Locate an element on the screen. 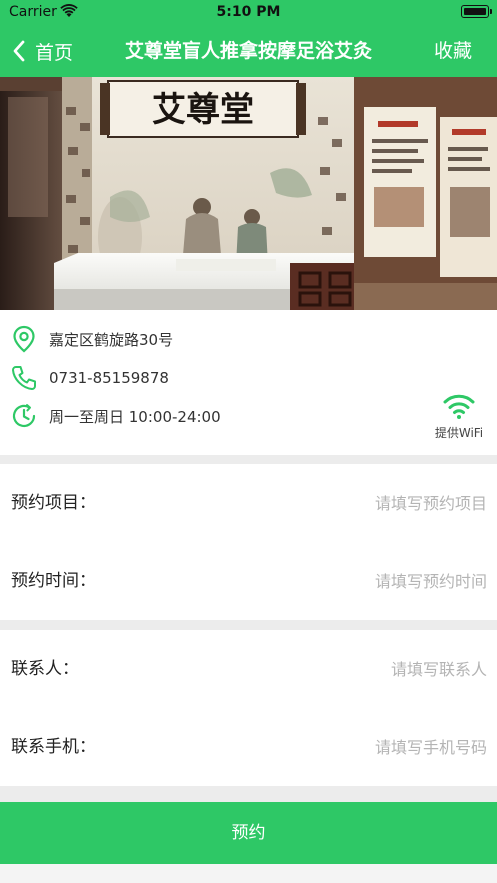  time-label: 预约时间： is located at coordinates (53, 581).